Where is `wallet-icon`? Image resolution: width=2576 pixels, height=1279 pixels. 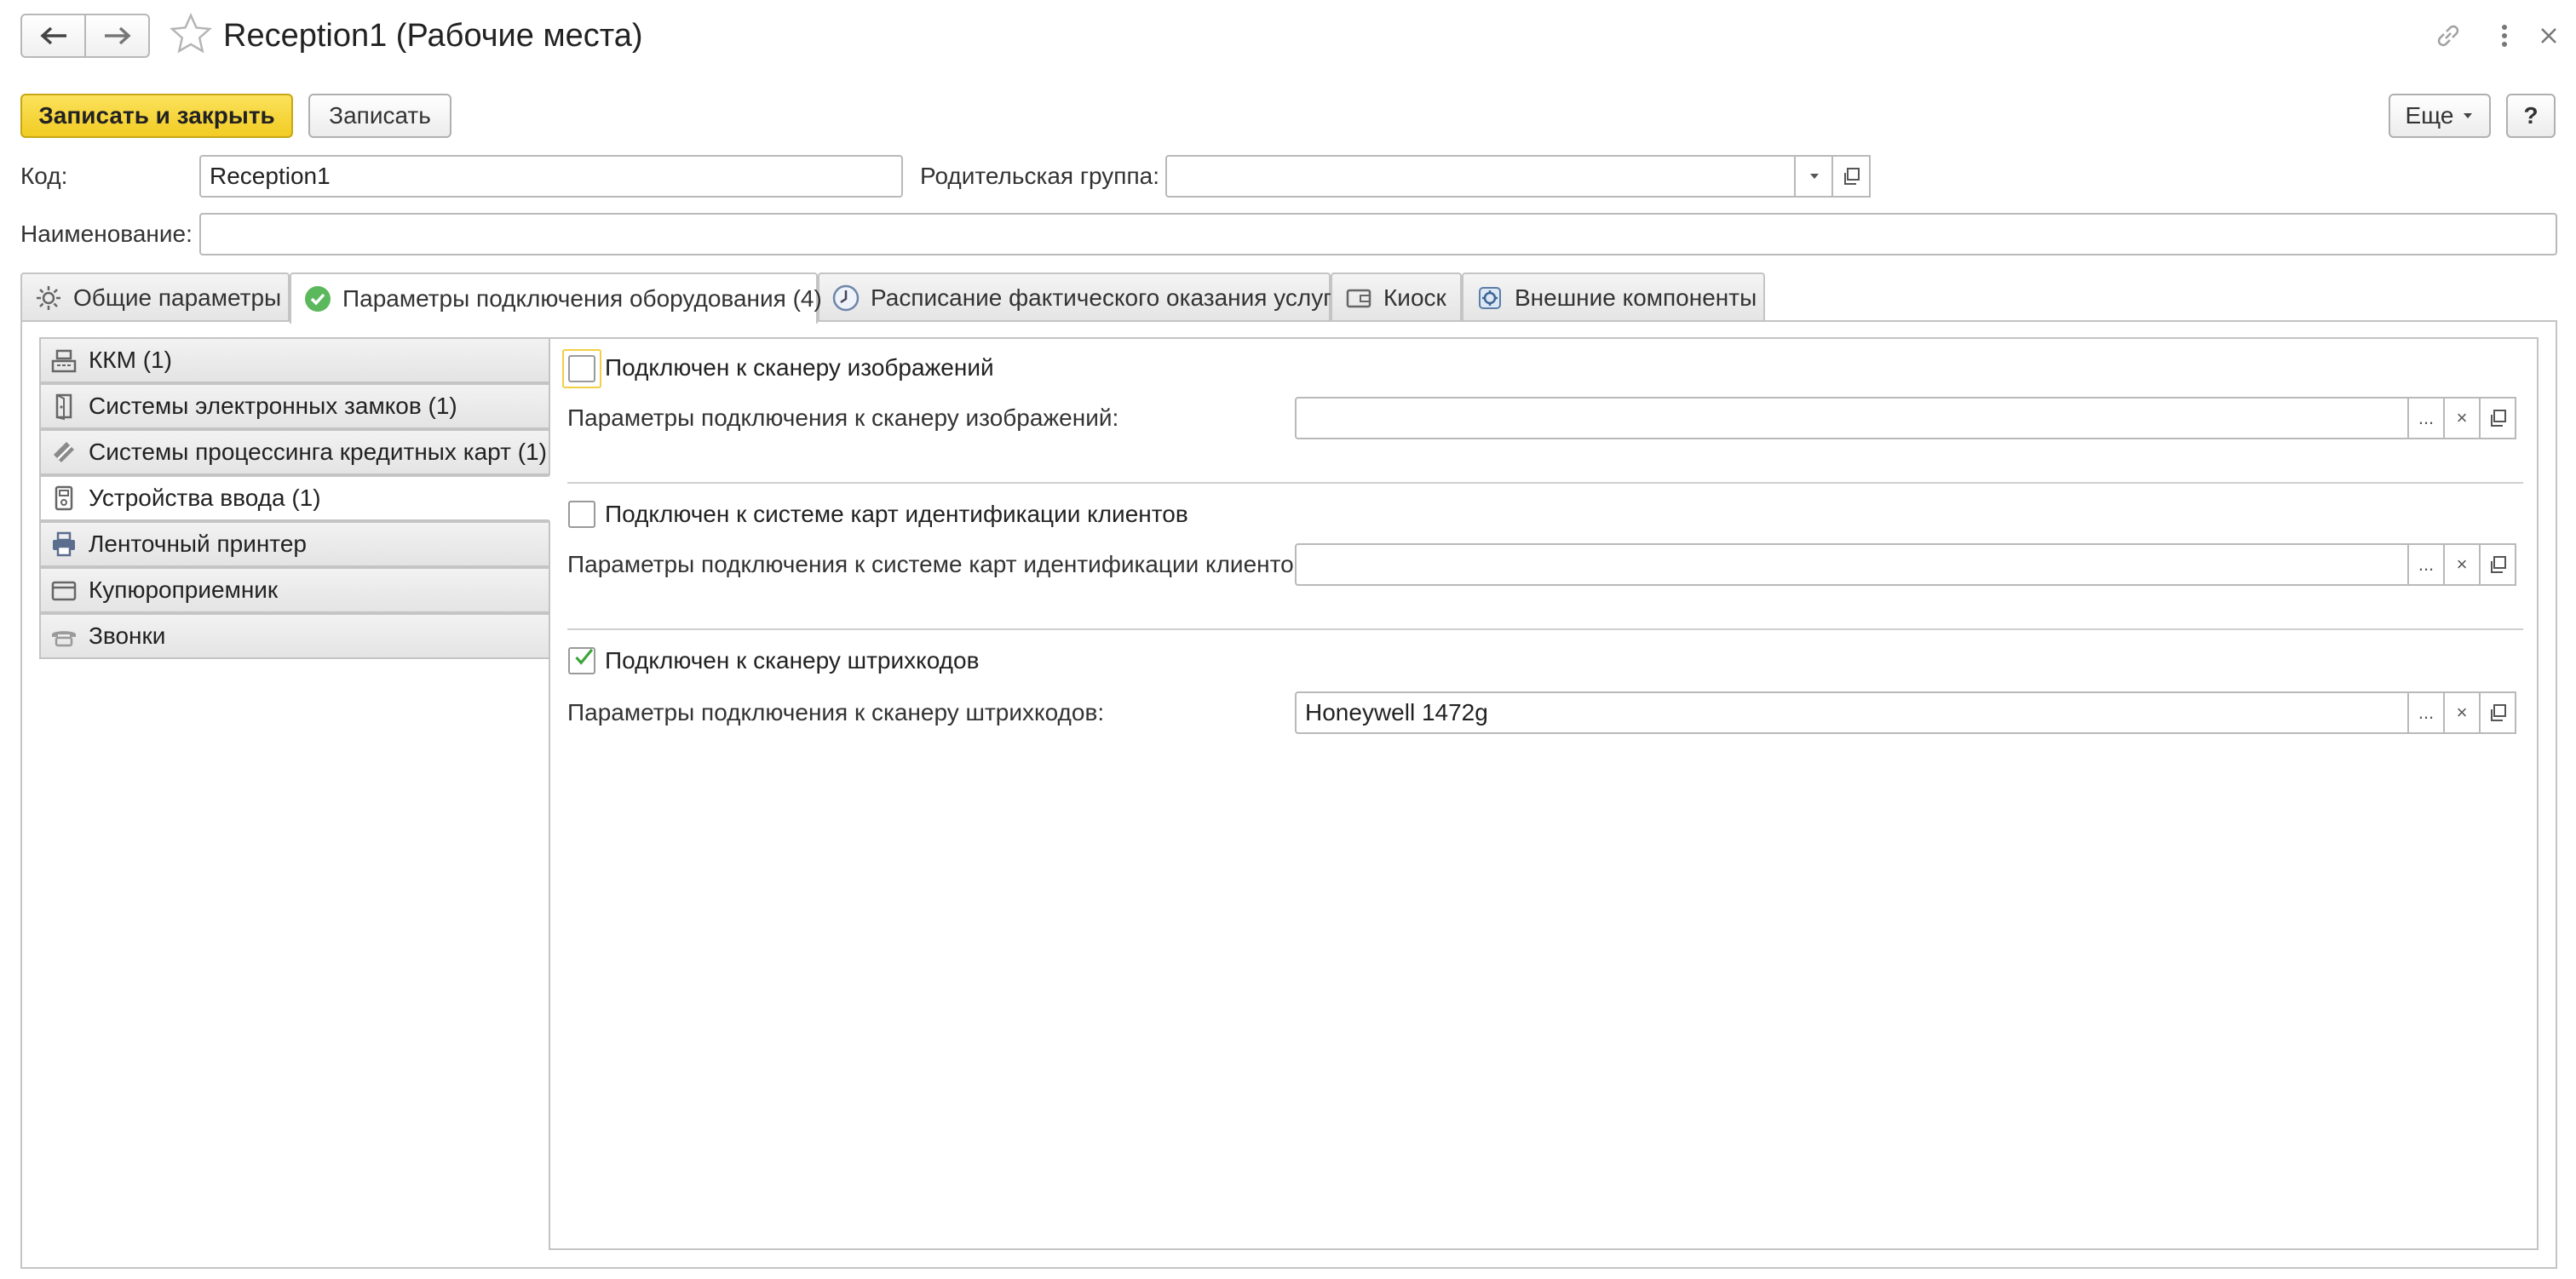
wallet-icon is located at coordinates (1358, 298).